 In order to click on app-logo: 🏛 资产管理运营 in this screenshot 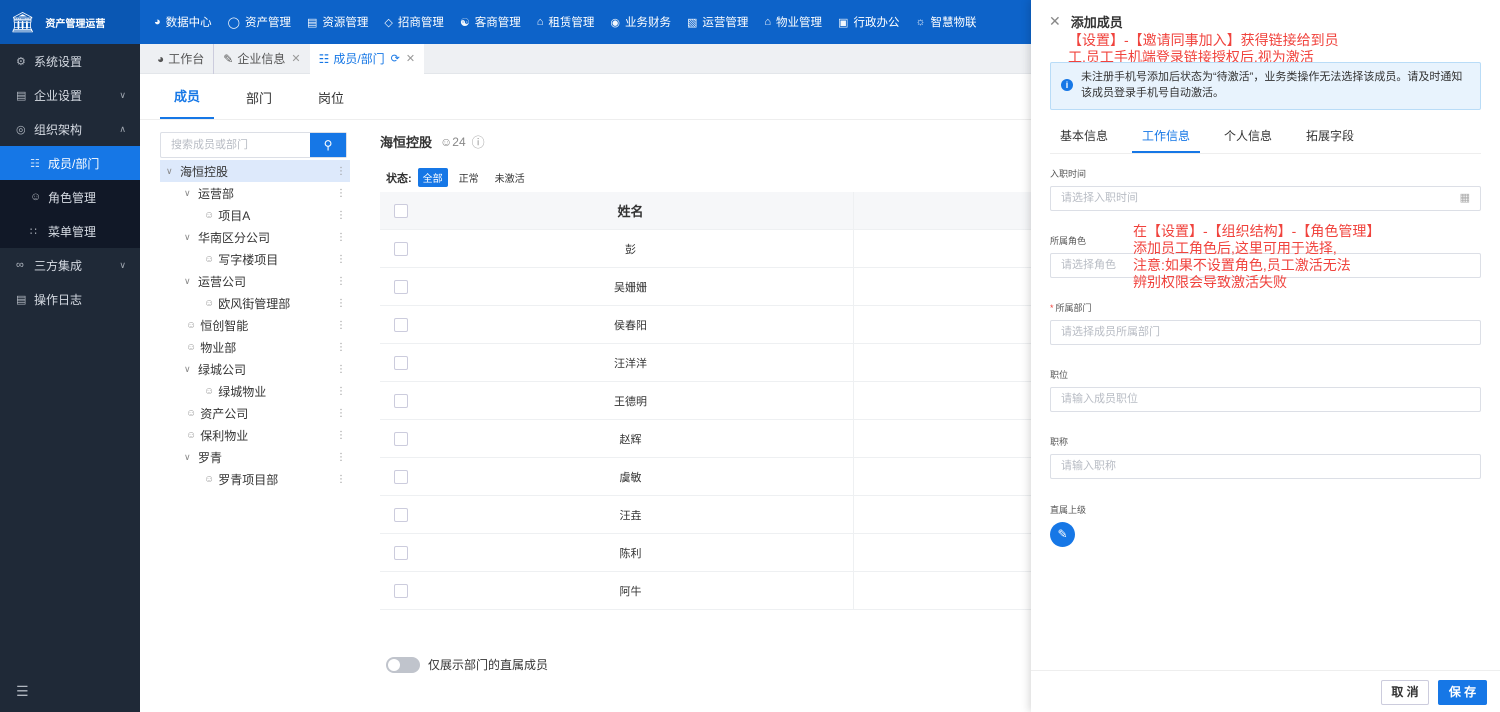, I will do `click(70, 22)`.